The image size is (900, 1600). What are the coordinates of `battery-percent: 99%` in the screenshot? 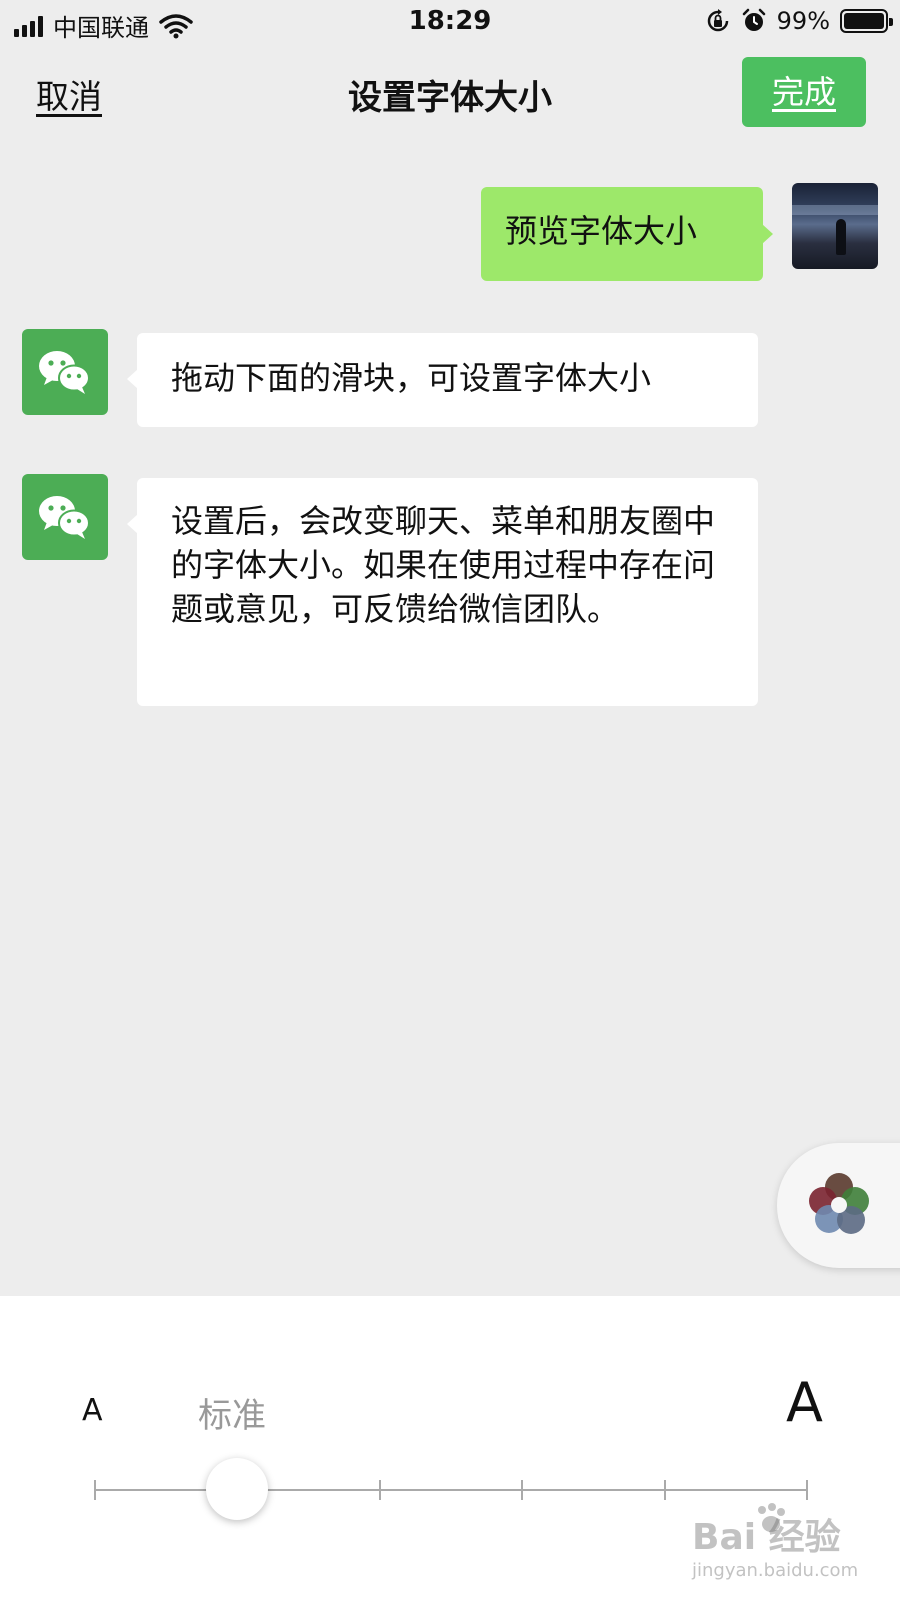 It's located at (803, 21).